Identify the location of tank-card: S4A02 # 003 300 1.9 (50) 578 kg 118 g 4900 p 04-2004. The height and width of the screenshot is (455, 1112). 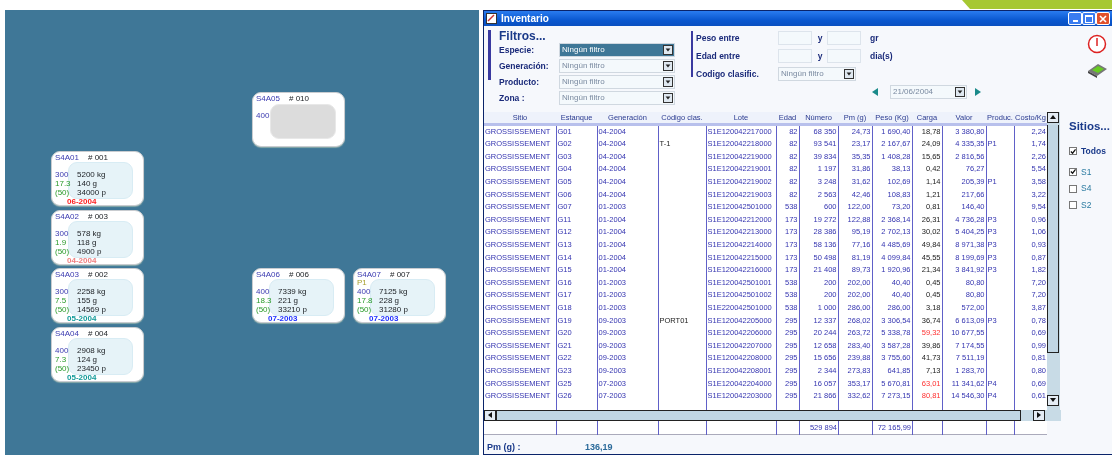
(97, 237).